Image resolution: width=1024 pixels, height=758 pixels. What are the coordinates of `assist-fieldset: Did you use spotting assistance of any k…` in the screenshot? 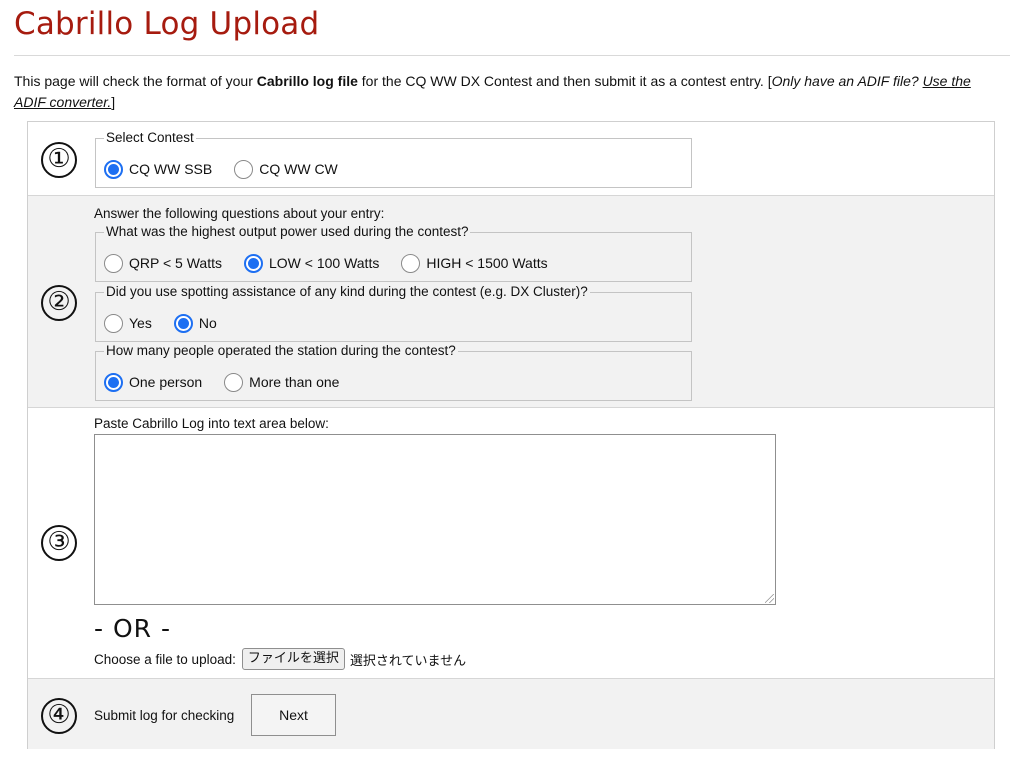 It's located at (393, 313).